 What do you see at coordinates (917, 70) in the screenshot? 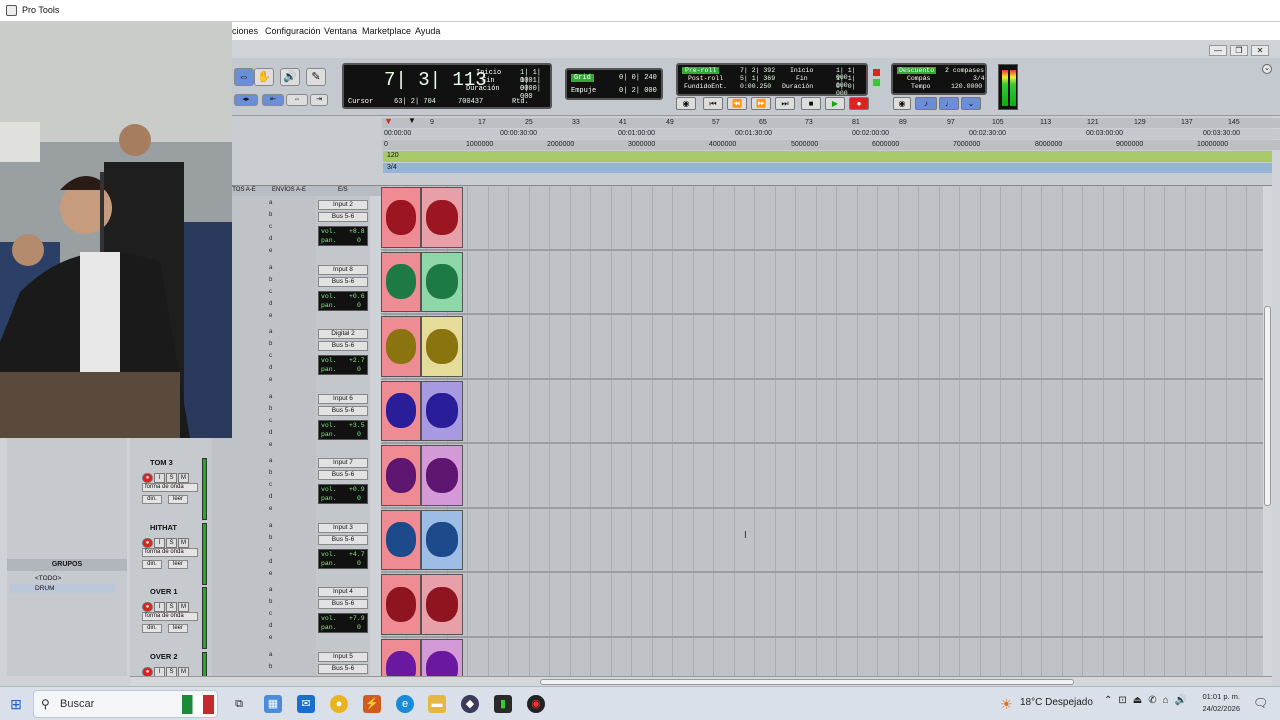
I see `countoff-label: Descuento` at bounding box center [917, 70].